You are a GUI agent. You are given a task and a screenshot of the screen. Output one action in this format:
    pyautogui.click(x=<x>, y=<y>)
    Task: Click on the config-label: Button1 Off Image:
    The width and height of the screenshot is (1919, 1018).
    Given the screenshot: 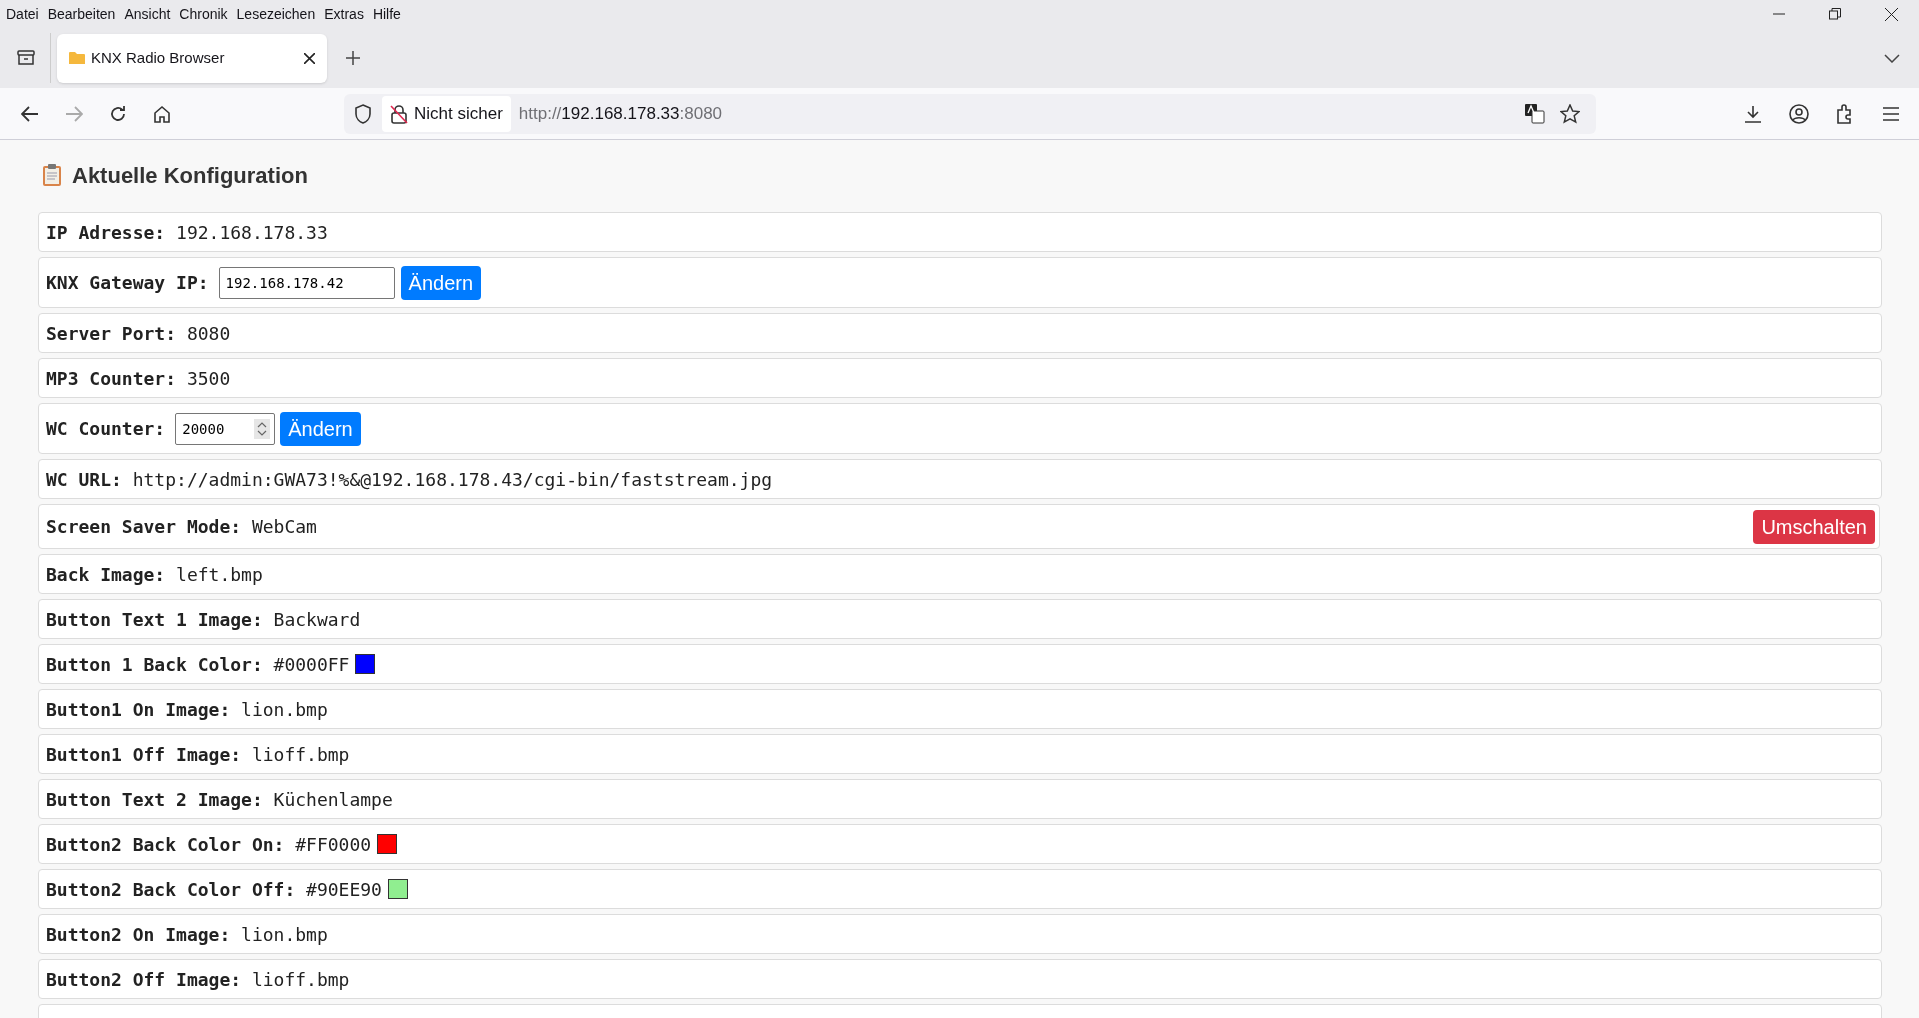 What is the action you would take?
    pyautogui.click(x=144, y=754)
    